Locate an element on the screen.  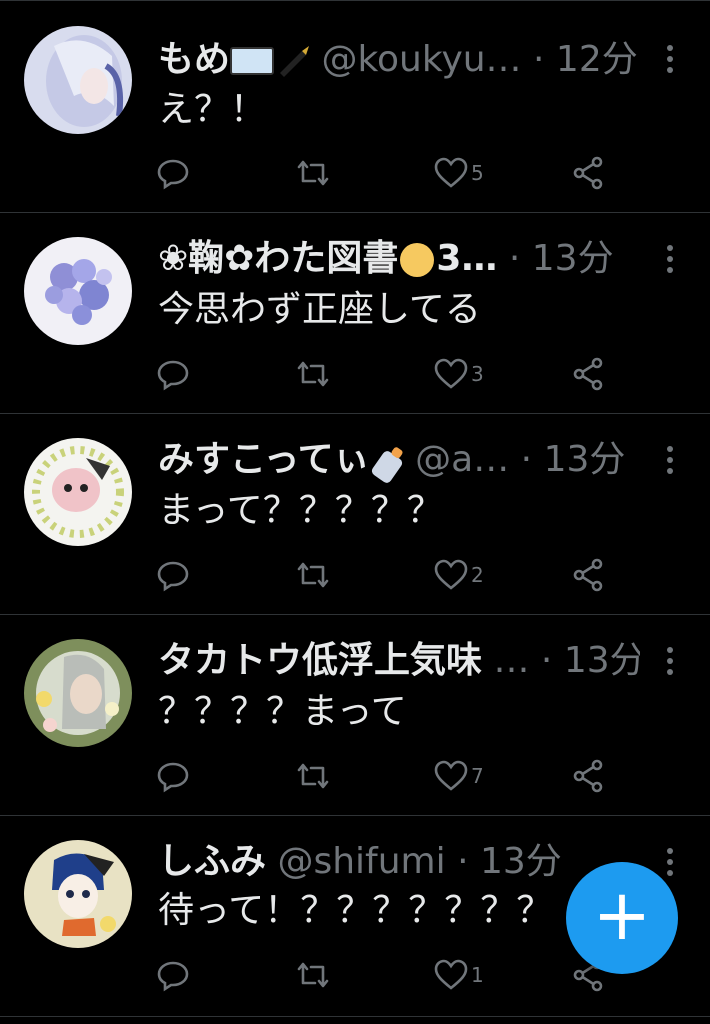
display-name: みすこってぃ is located at coordinates (264, 459).